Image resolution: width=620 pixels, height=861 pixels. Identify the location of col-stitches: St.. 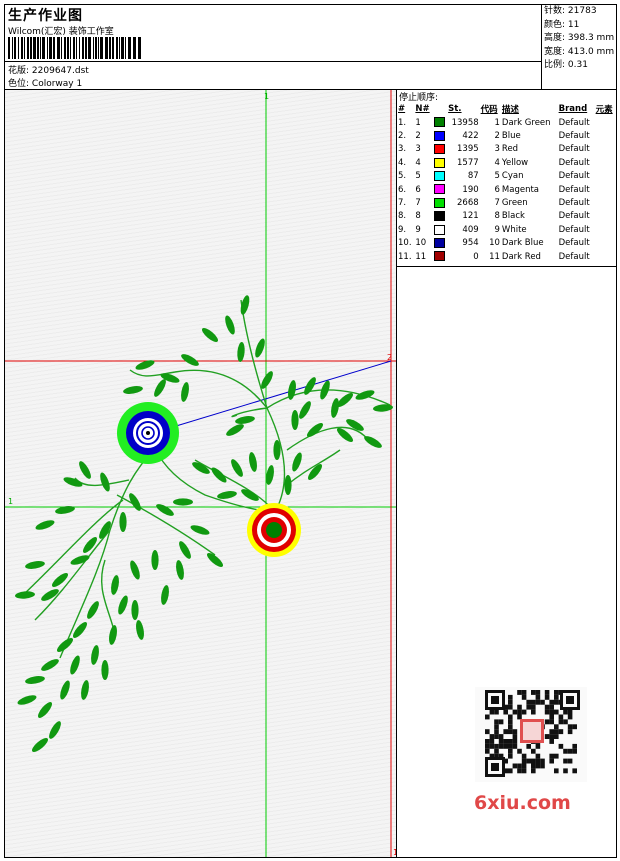
(455, 109).